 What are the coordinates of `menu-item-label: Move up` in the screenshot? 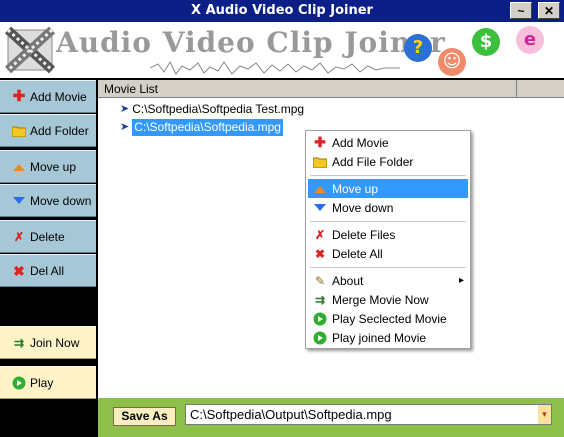 It's located at (355, 188).